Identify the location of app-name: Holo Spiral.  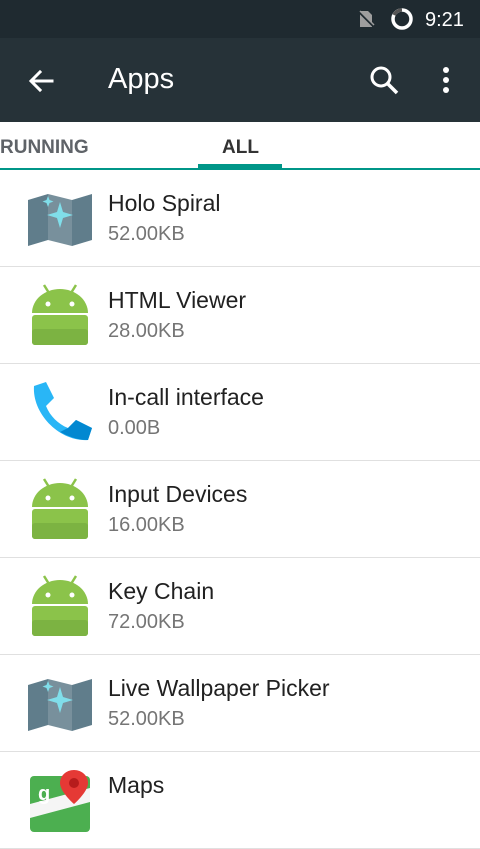
(164, 203).